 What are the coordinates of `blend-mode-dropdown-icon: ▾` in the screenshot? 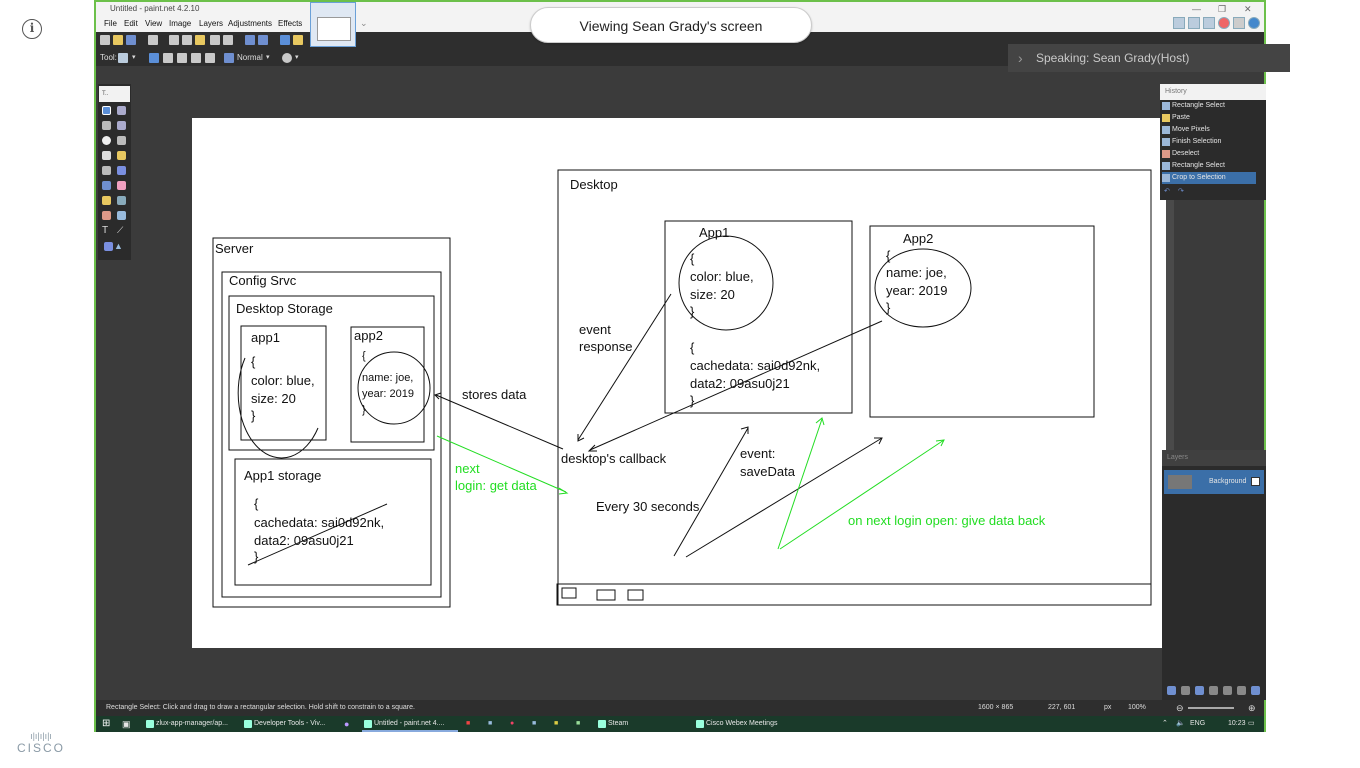 It's located at (268, 58).